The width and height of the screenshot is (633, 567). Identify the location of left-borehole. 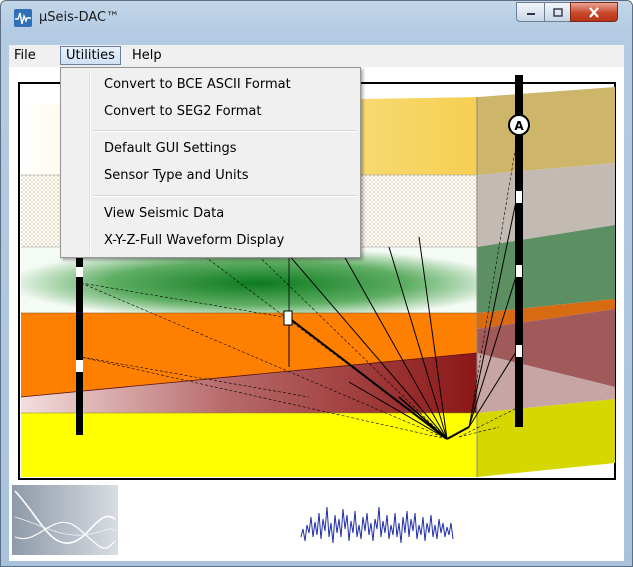
(79, 341).